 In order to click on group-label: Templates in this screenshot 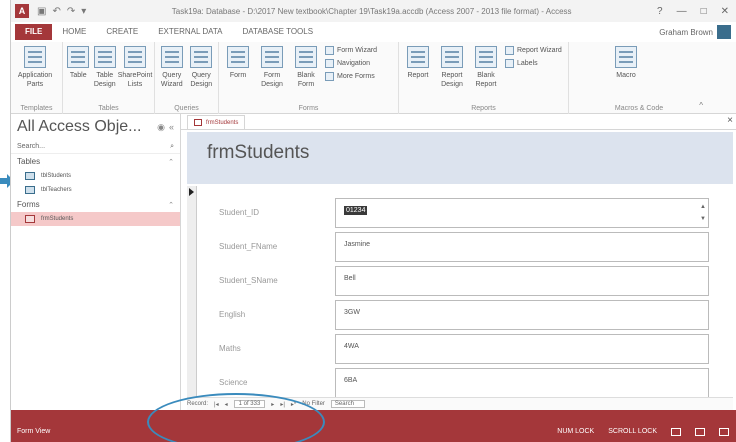, I will do `click(36, 108)`.